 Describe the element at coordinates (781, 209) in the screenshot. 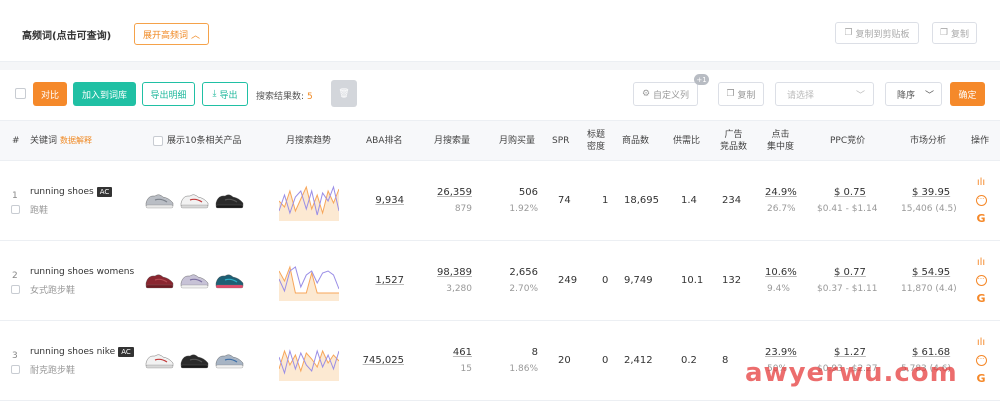

I see `click-concentration-sub: 26.7%` at that location.